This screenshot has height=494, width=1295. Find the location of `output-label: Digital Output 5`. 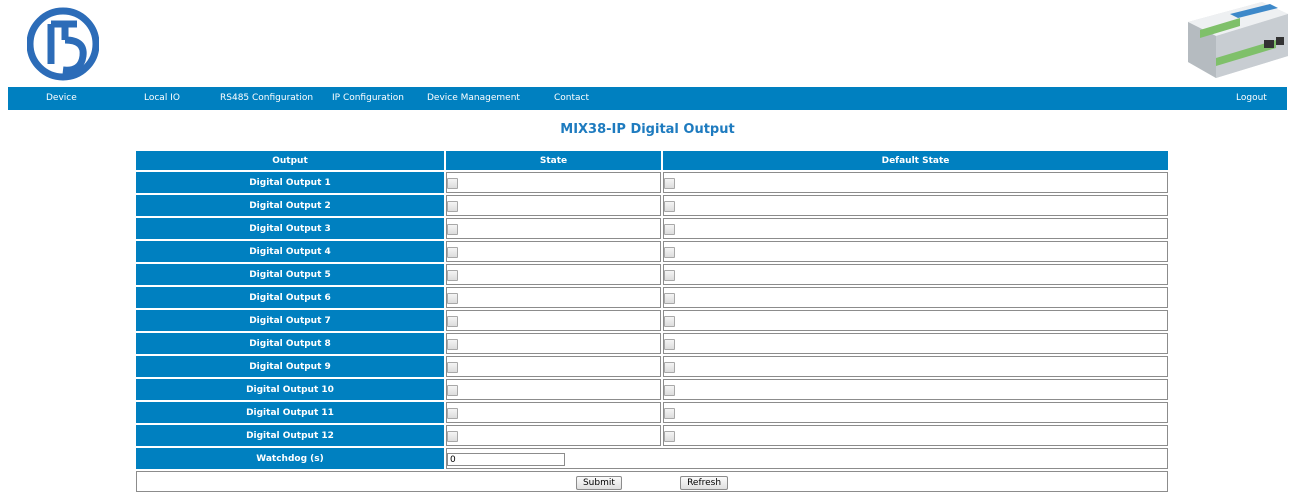

output-label: Digital Output 5 is located at coordinates (290, 274).